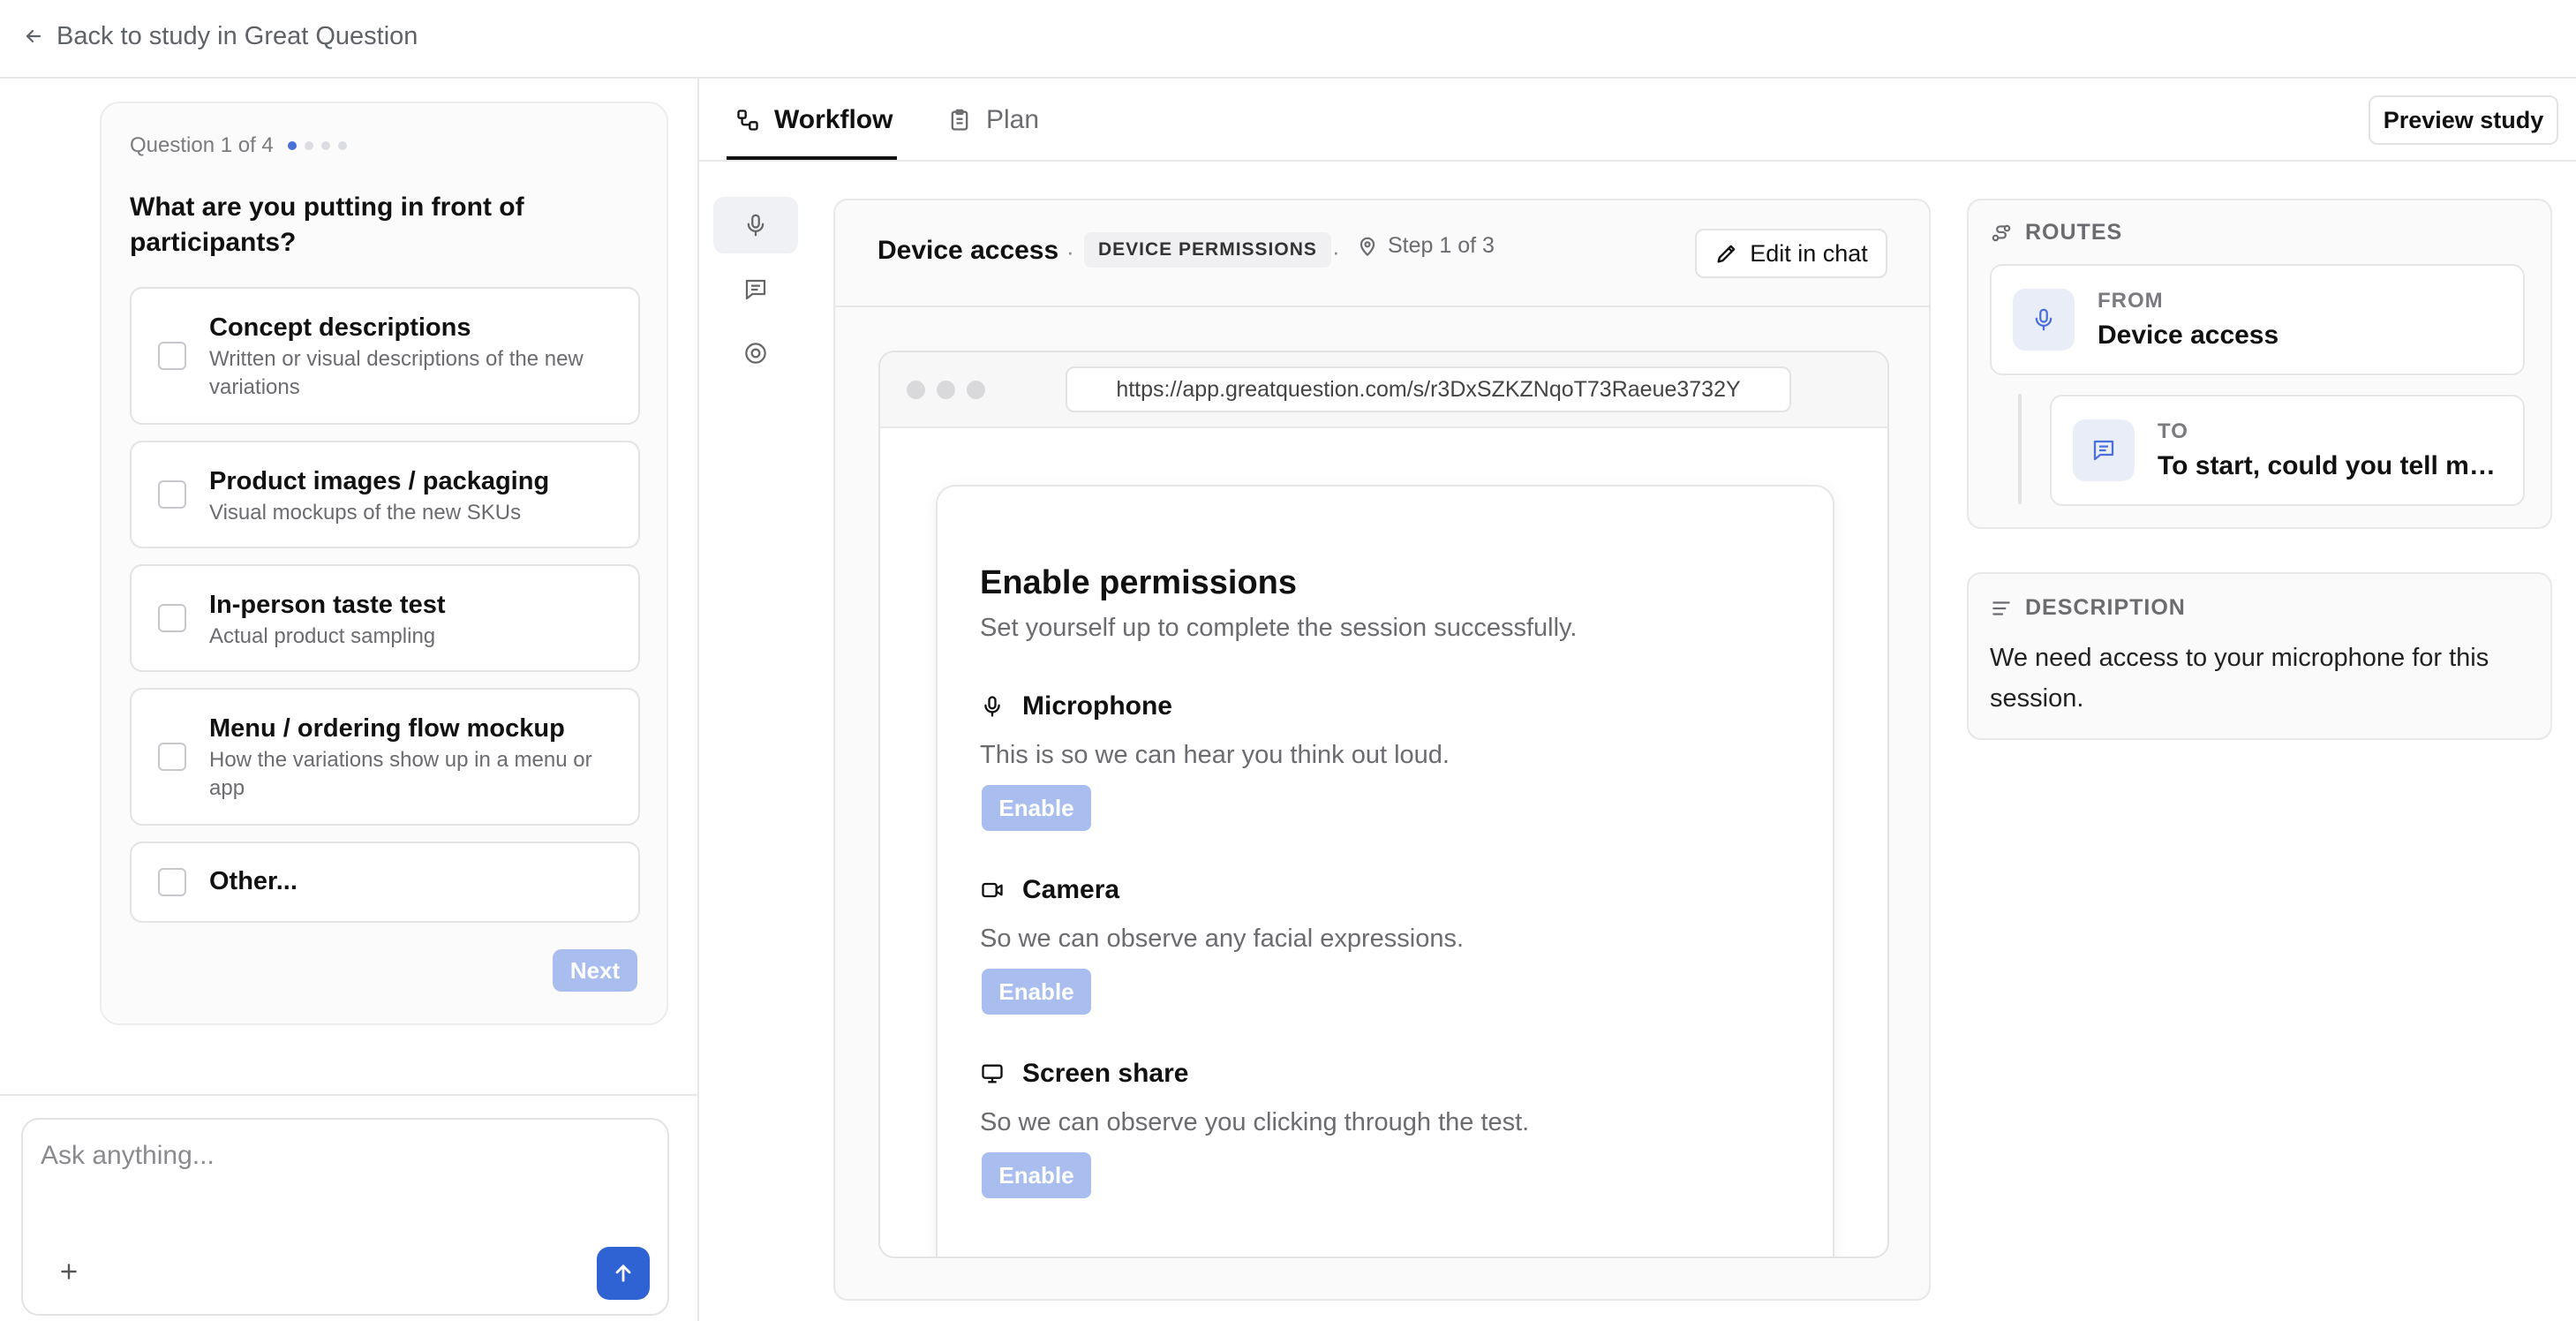 This screenshot has width=2576, height=1321. Describe the element at coordinates (748, 120) in the screenshot. I see `workflow-icon` at that location.